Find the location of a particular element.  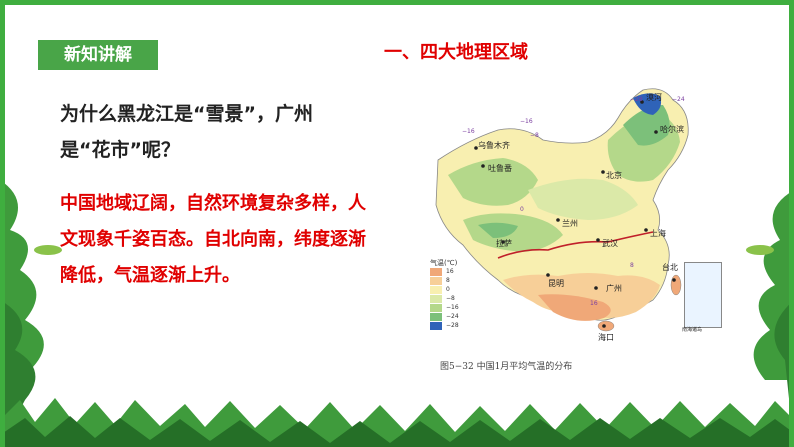

city-label-beijing: 北京 is located at coordinates (614, 175).